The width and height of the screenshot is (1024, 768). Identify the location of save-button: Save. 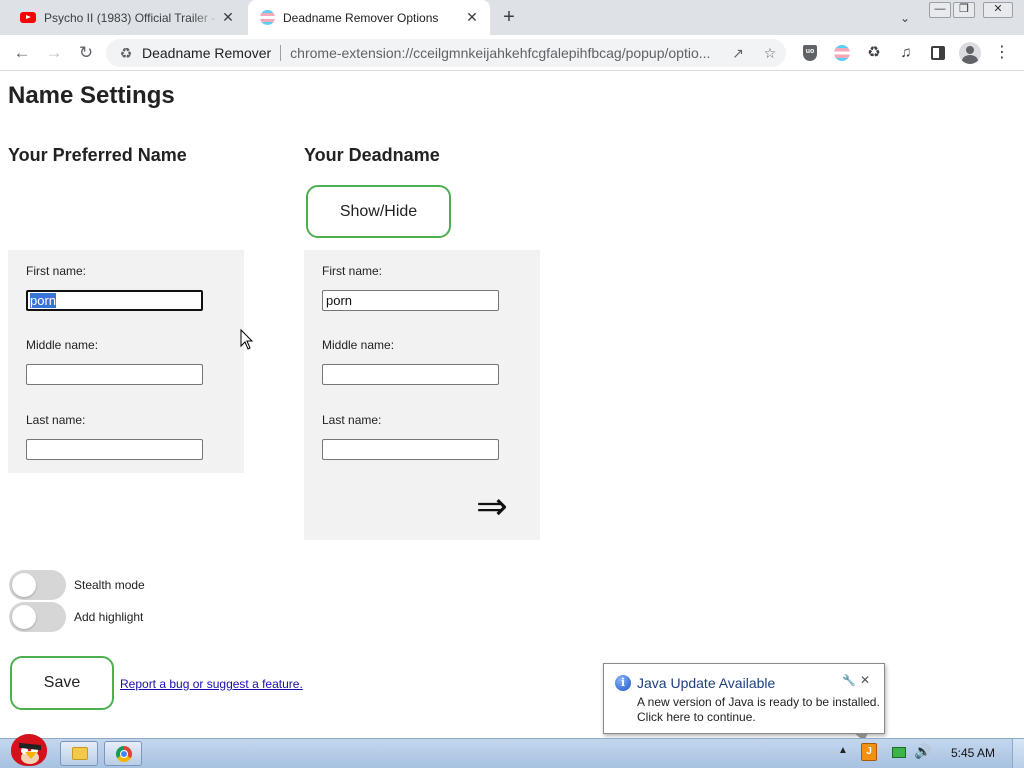
(62, 683).